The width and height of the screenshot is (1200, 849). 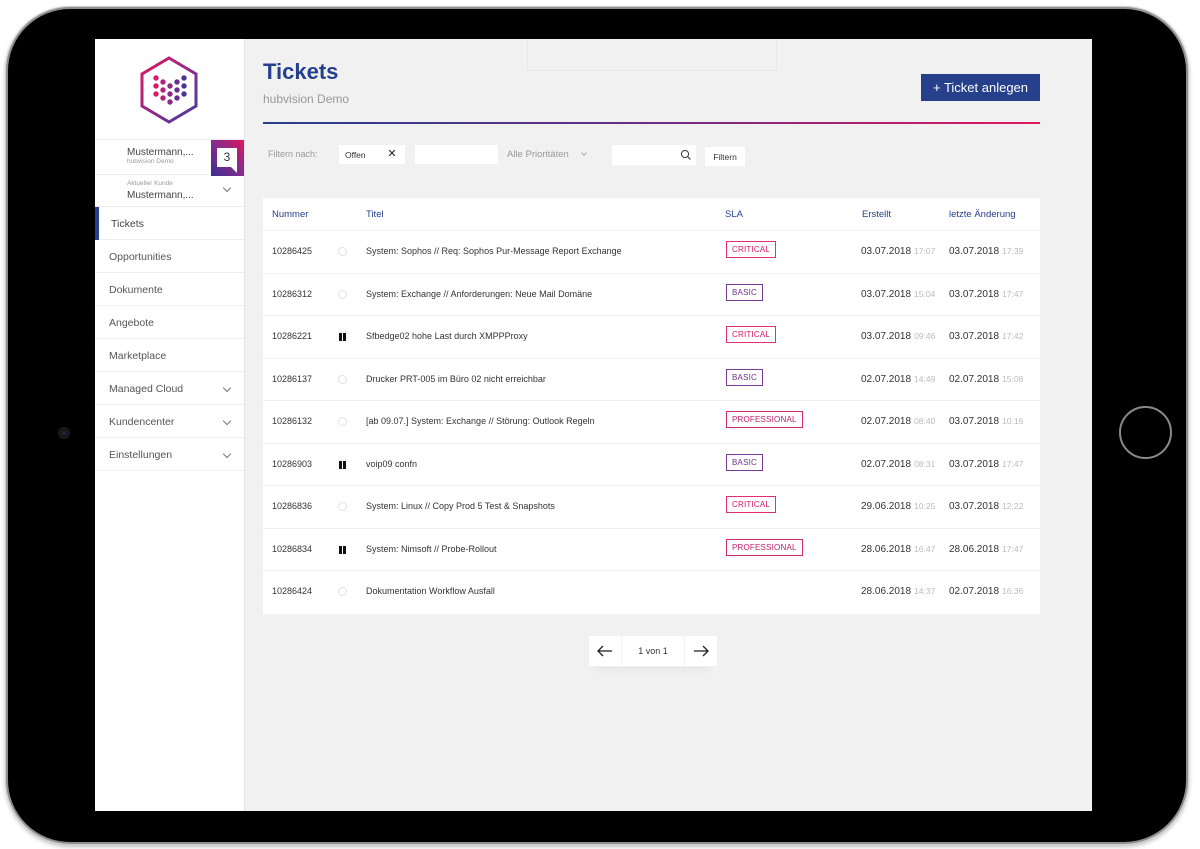 I want to click on ticket-number: 10286425, so click(x=292, y=251).